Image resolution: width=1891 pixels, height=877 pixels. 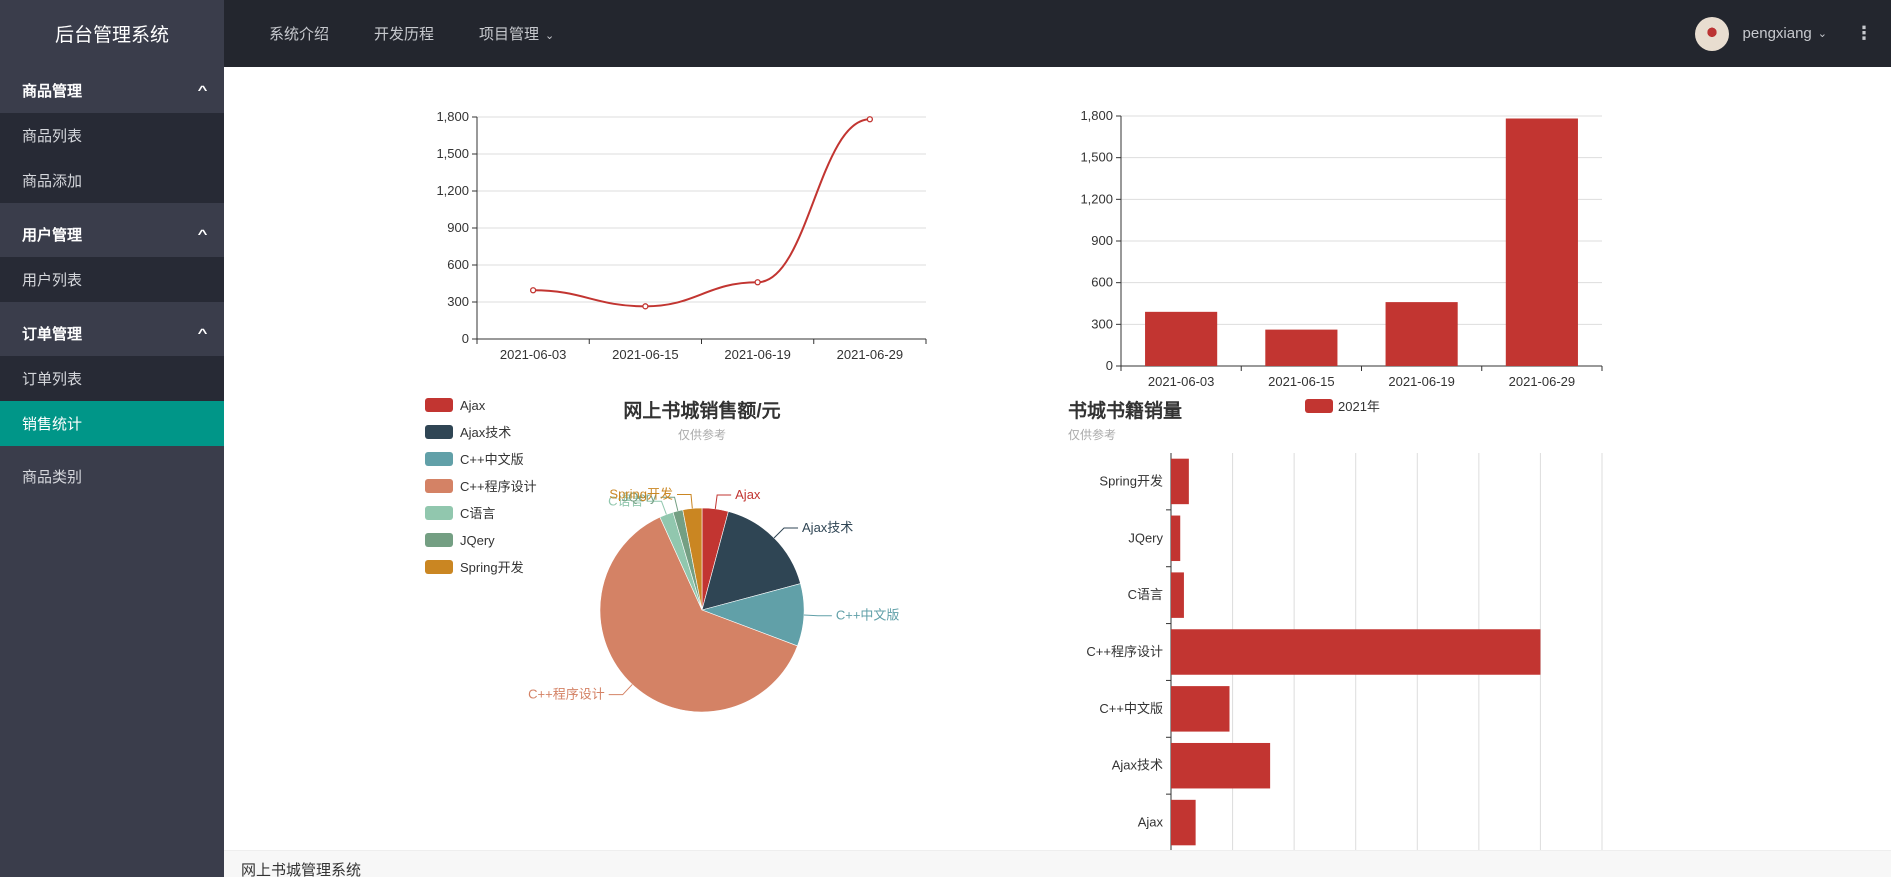 What do you see at coordinates (473, 405) in the screenshot?
I see `legend-label: Ajax` at bounding box center [473, 405].